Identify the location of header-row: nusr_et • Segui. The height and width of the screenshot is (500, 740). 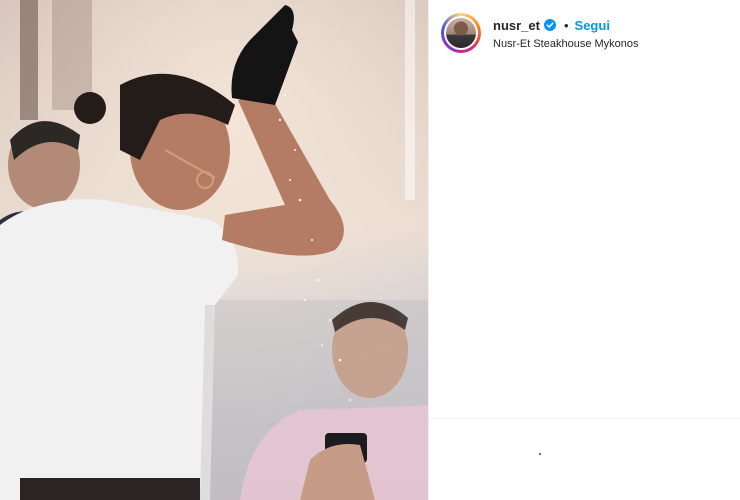
(566, 25).